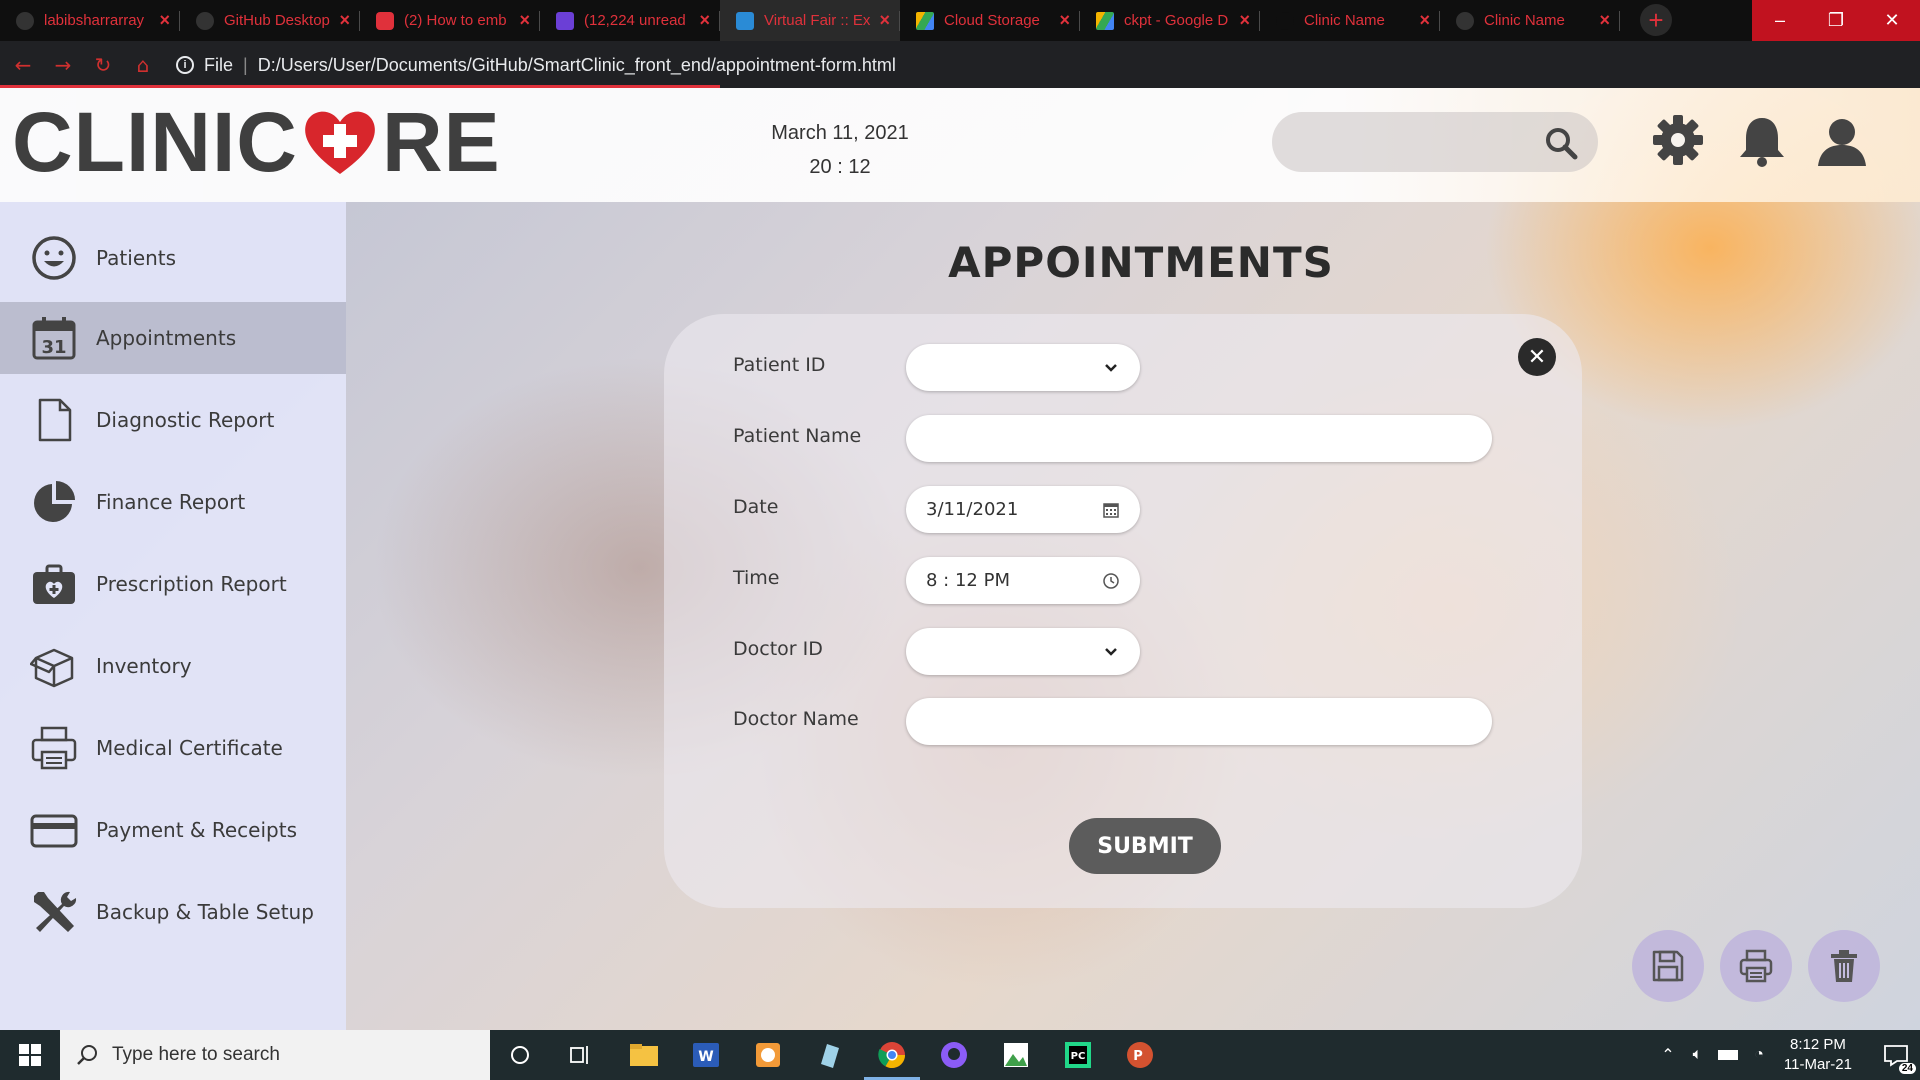  I want to click on browser-tab: (12,224 unread ×, so click(630, 20).